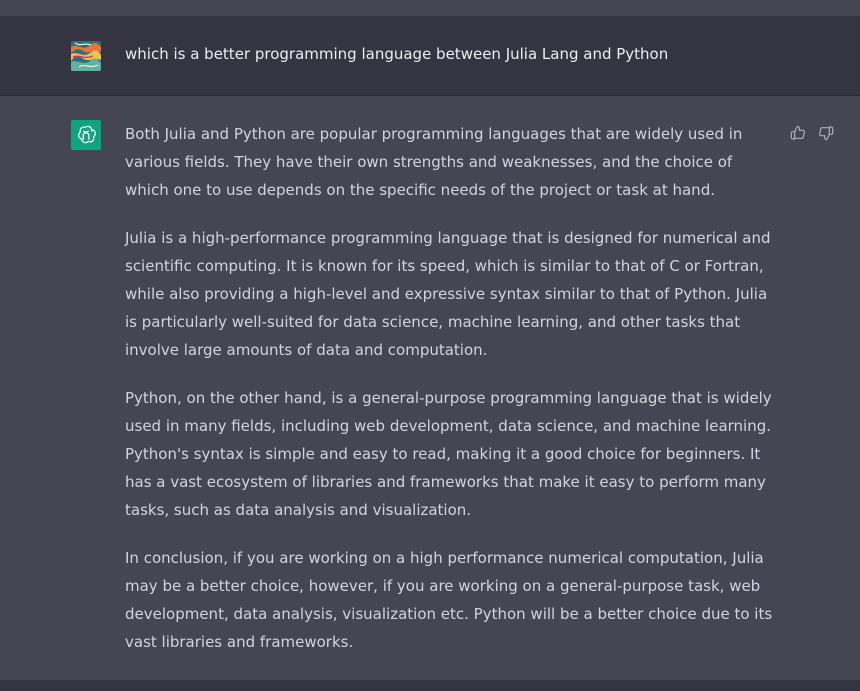 This screenshot has height=691, width=860. Describe the element at coordinates (430, 8) in the screenshot. I see `previous-message-strip` at that location.